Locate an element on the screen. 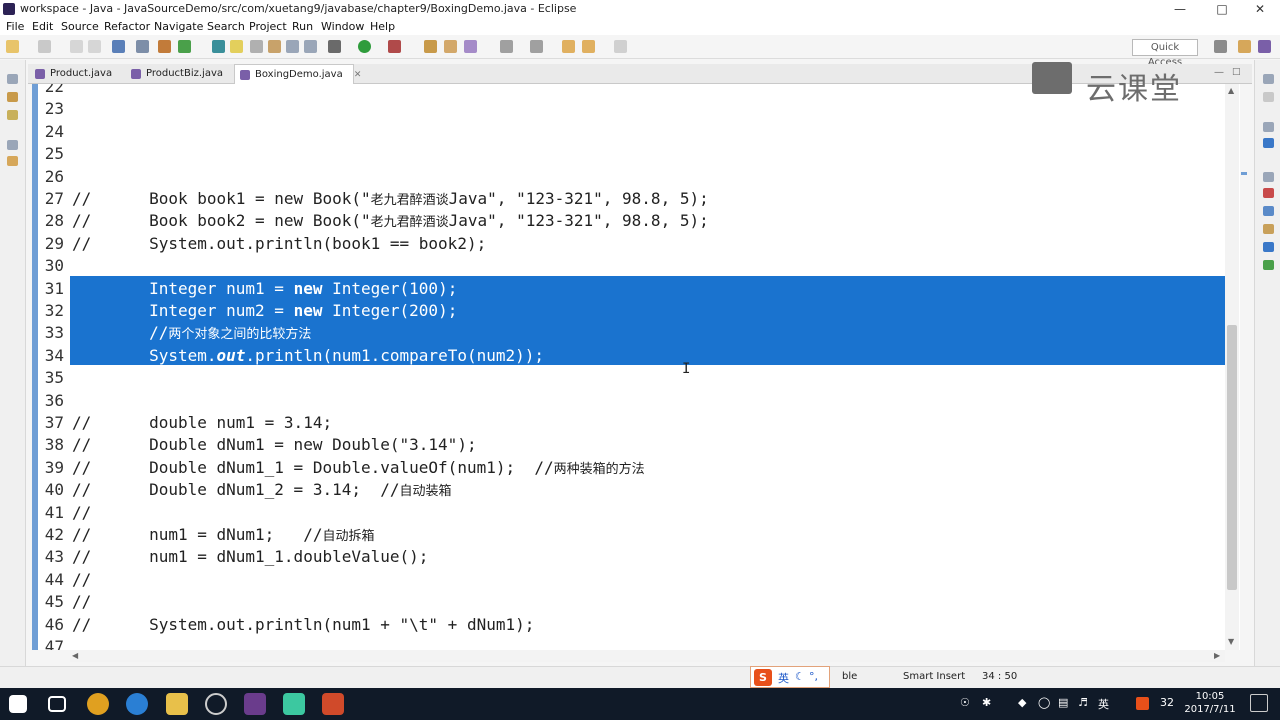 Image resolution: width=1280 pixels, height=720 pixels. overview-ruler-mark is located at coordinates (1244, 173).